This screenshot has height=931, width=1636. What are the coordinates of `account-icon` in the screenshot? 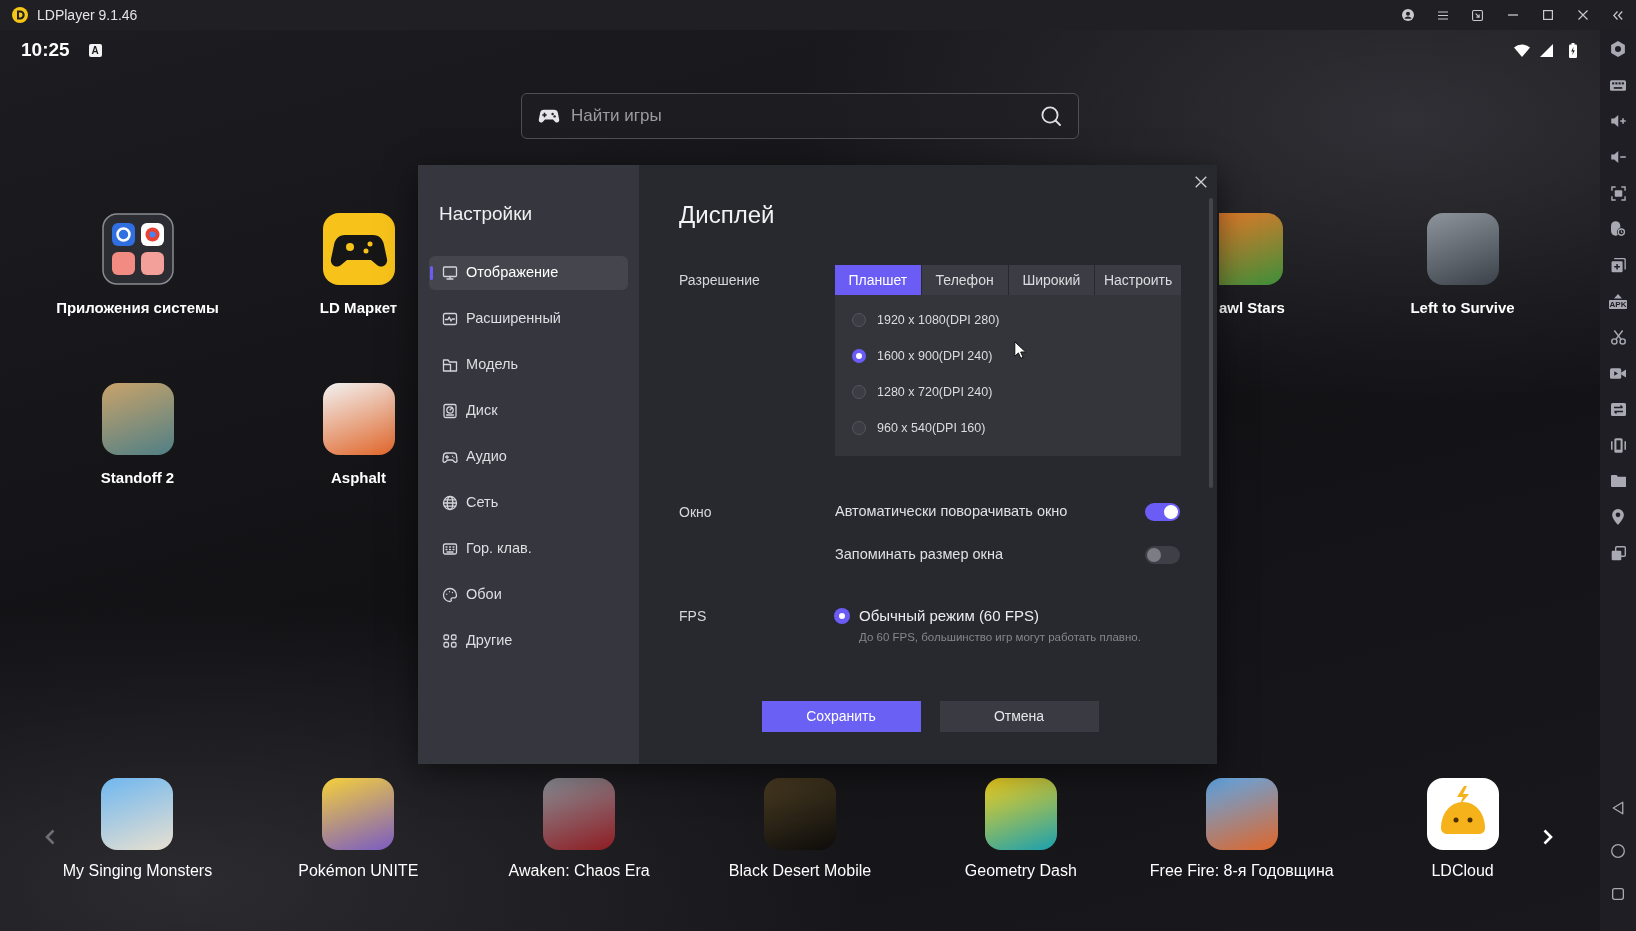 It's located at (1407, 15).